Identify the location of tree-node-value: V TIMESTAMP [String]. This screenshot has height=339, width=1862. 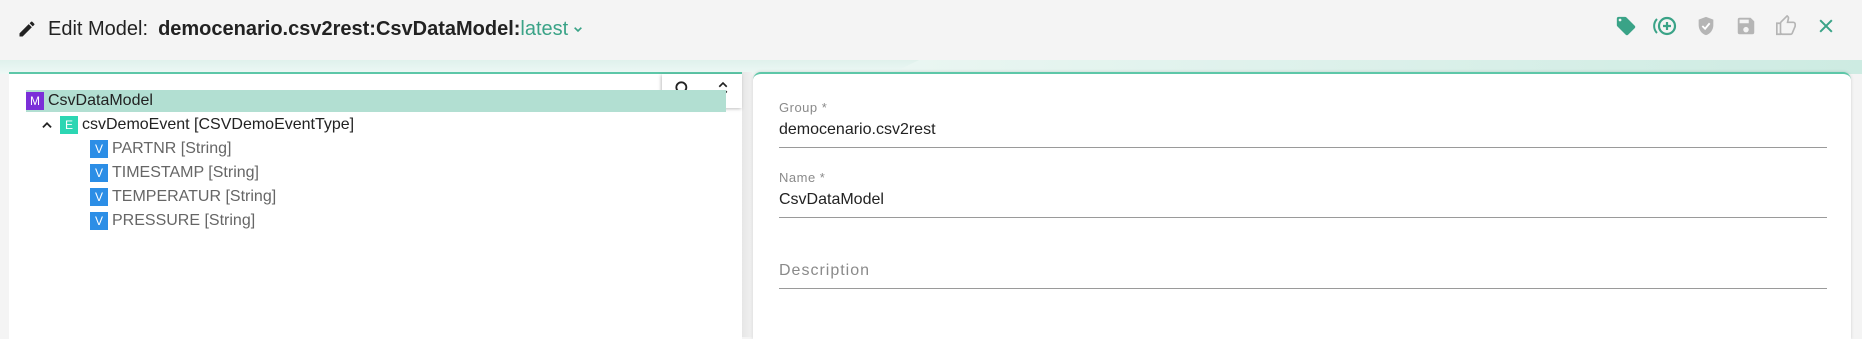
(174, 173).